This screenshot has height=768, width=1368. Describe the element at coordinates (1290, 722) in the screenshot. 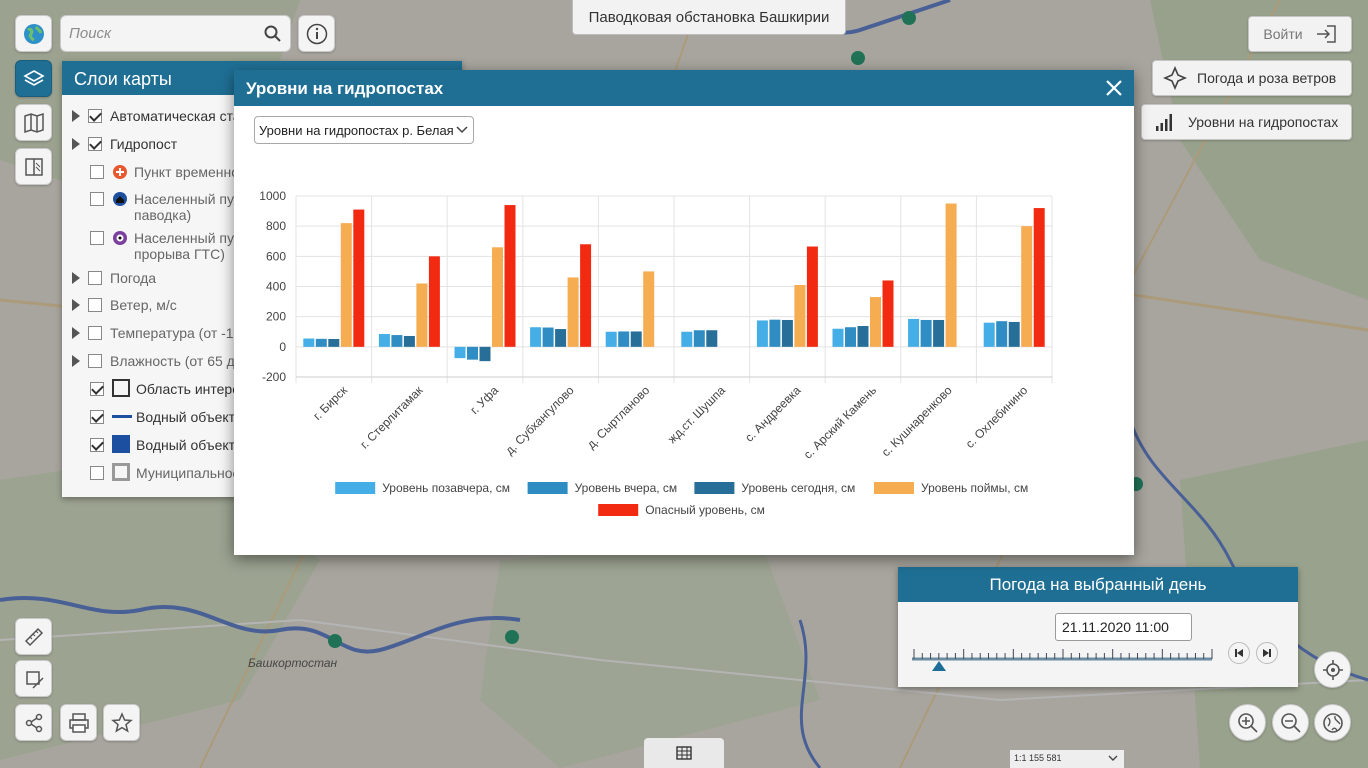

I see `zoom-out-button` at that location.